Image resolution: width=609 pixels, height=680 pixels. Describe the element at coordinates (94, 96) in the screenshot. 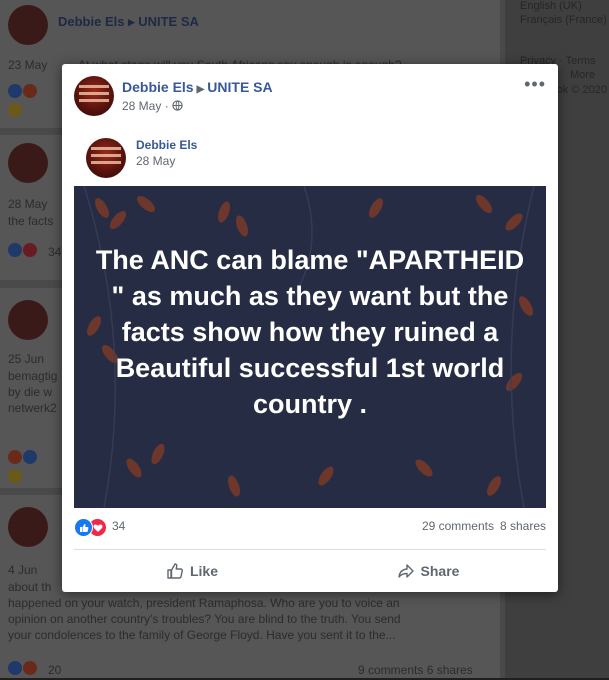

I see `author-avatar` at that location.